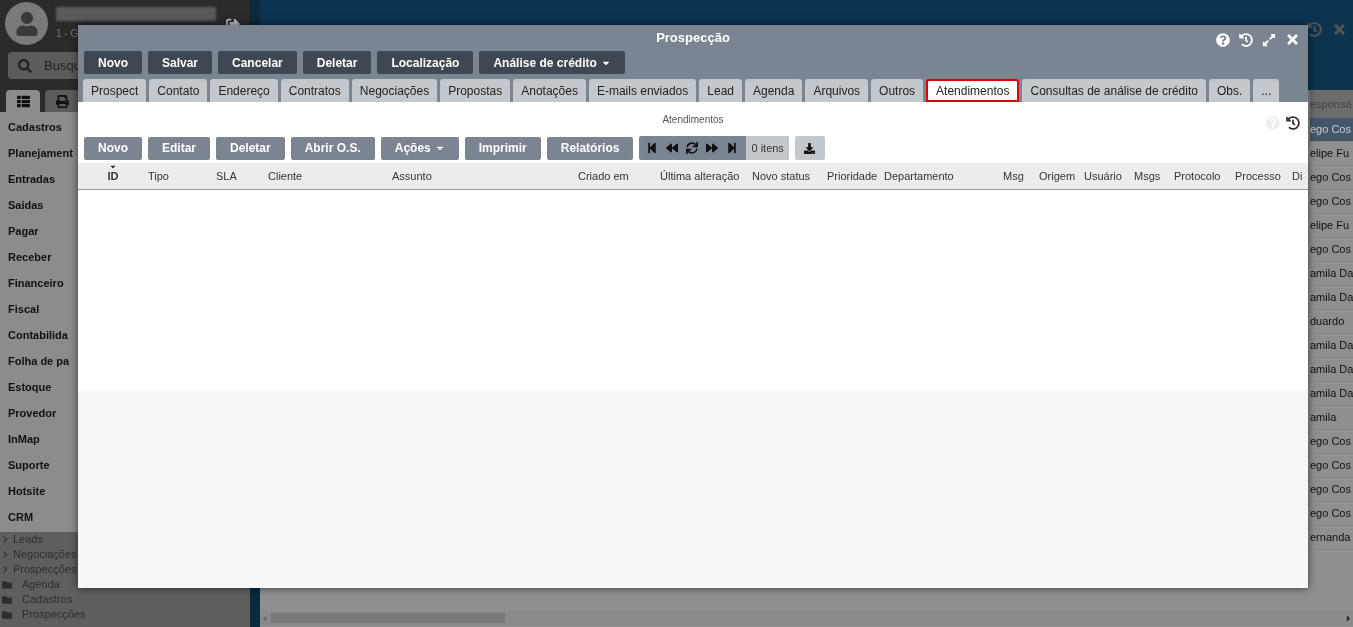  Describe the element at coordinates (68, 33) in the screenshot. I see `user-subtitle: 1 - G` at that location.